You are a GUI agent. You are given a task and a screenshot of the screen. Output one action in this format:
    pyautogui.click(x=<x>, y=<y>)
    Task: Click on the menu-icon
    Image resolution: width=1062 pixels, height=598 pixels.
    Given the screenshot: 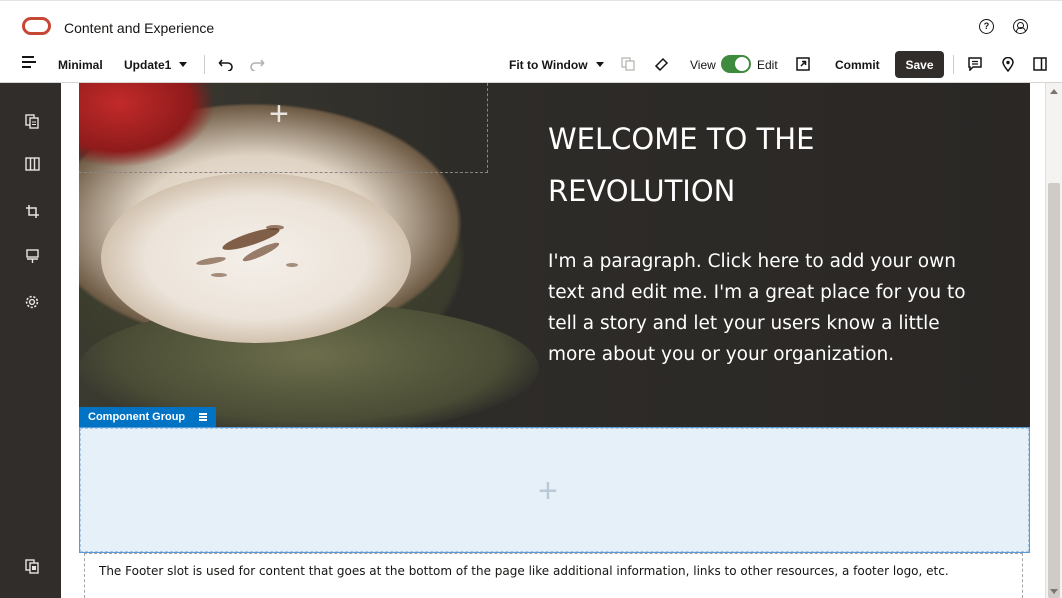 What is the action you would take?
    pyautogui.click(x=29, y=62)
    